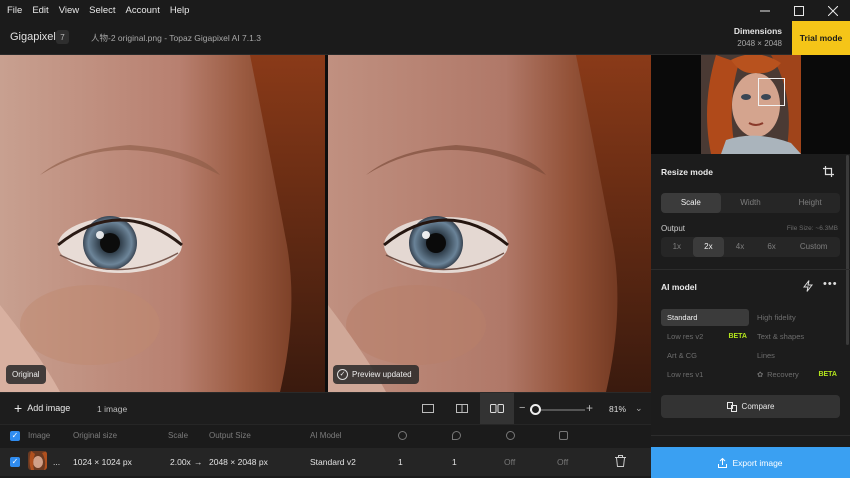  I want to click on beta-badge: BETA, so click(737, 336).